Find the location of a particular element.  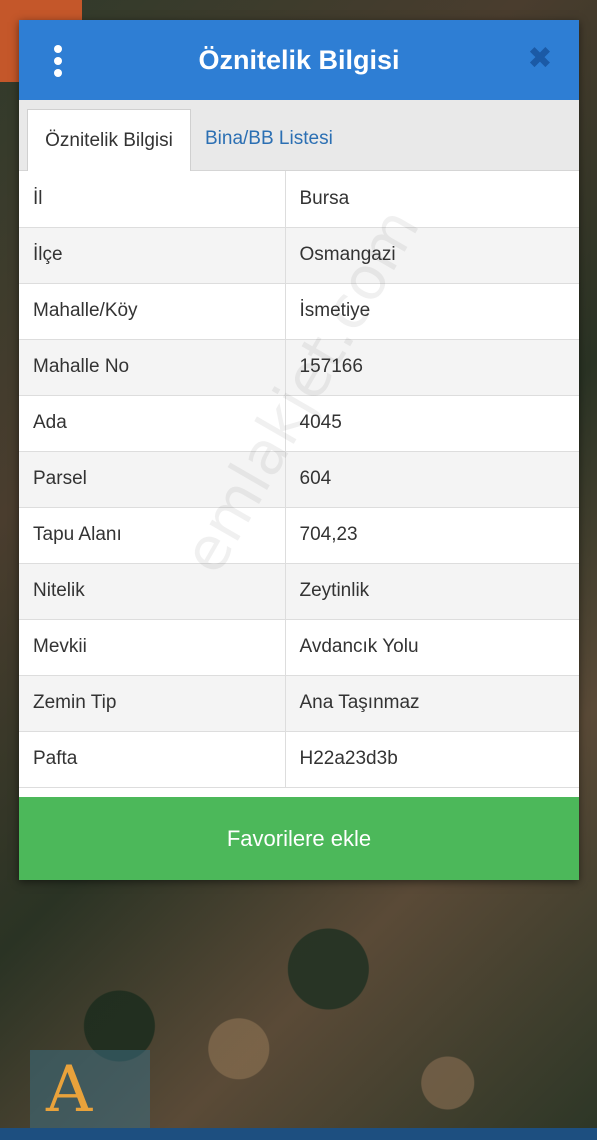

attribute-key: Mahalle/Köy is located at coordinates (152, 311).